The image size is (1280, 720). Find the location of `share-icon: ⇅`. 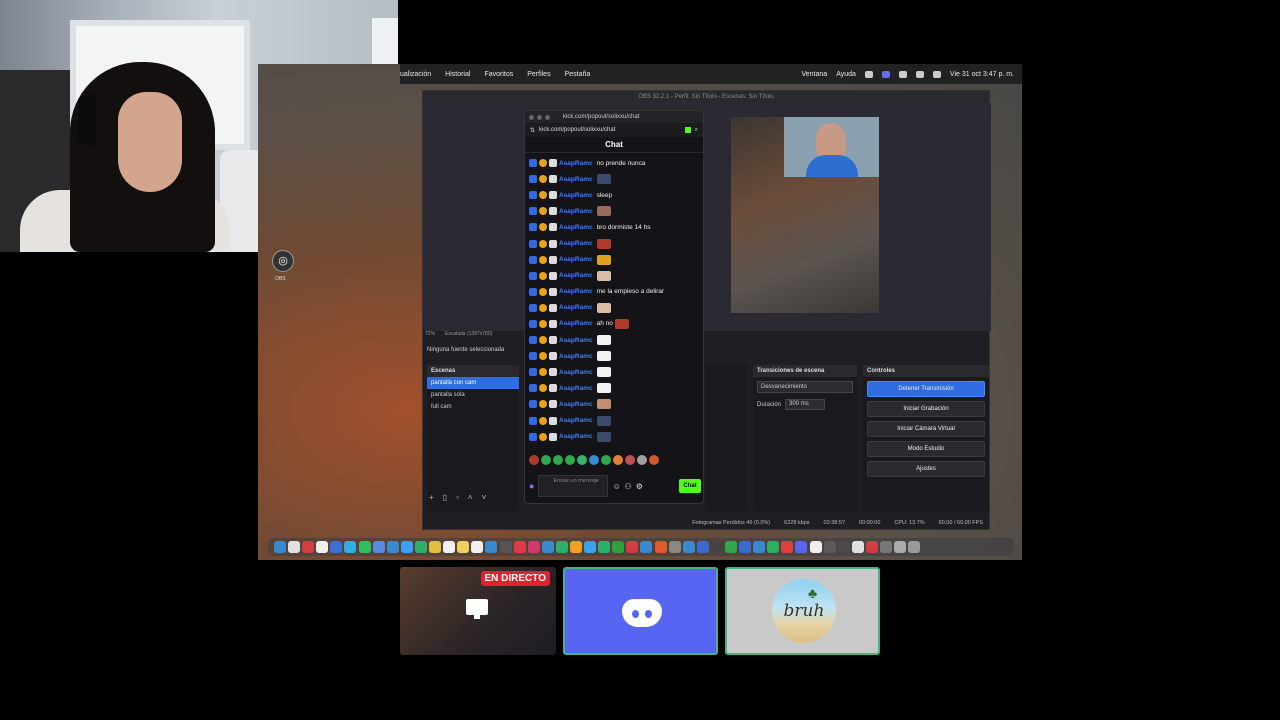

share-icon: ⇅ is located at coordinates (532, 130).